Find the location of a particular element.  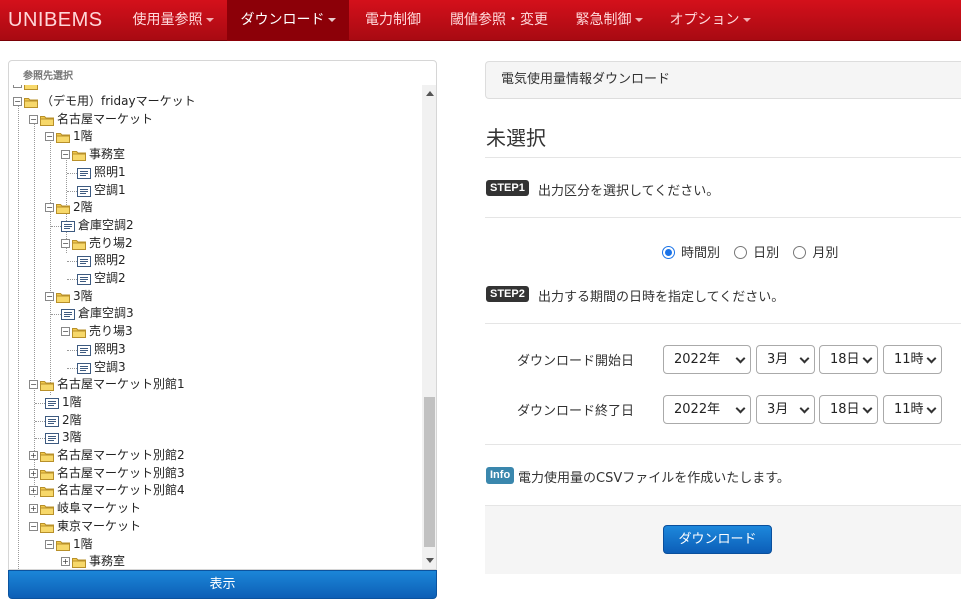

tree-folder-node: − 売り場3 is located at coordinates (97, 331).